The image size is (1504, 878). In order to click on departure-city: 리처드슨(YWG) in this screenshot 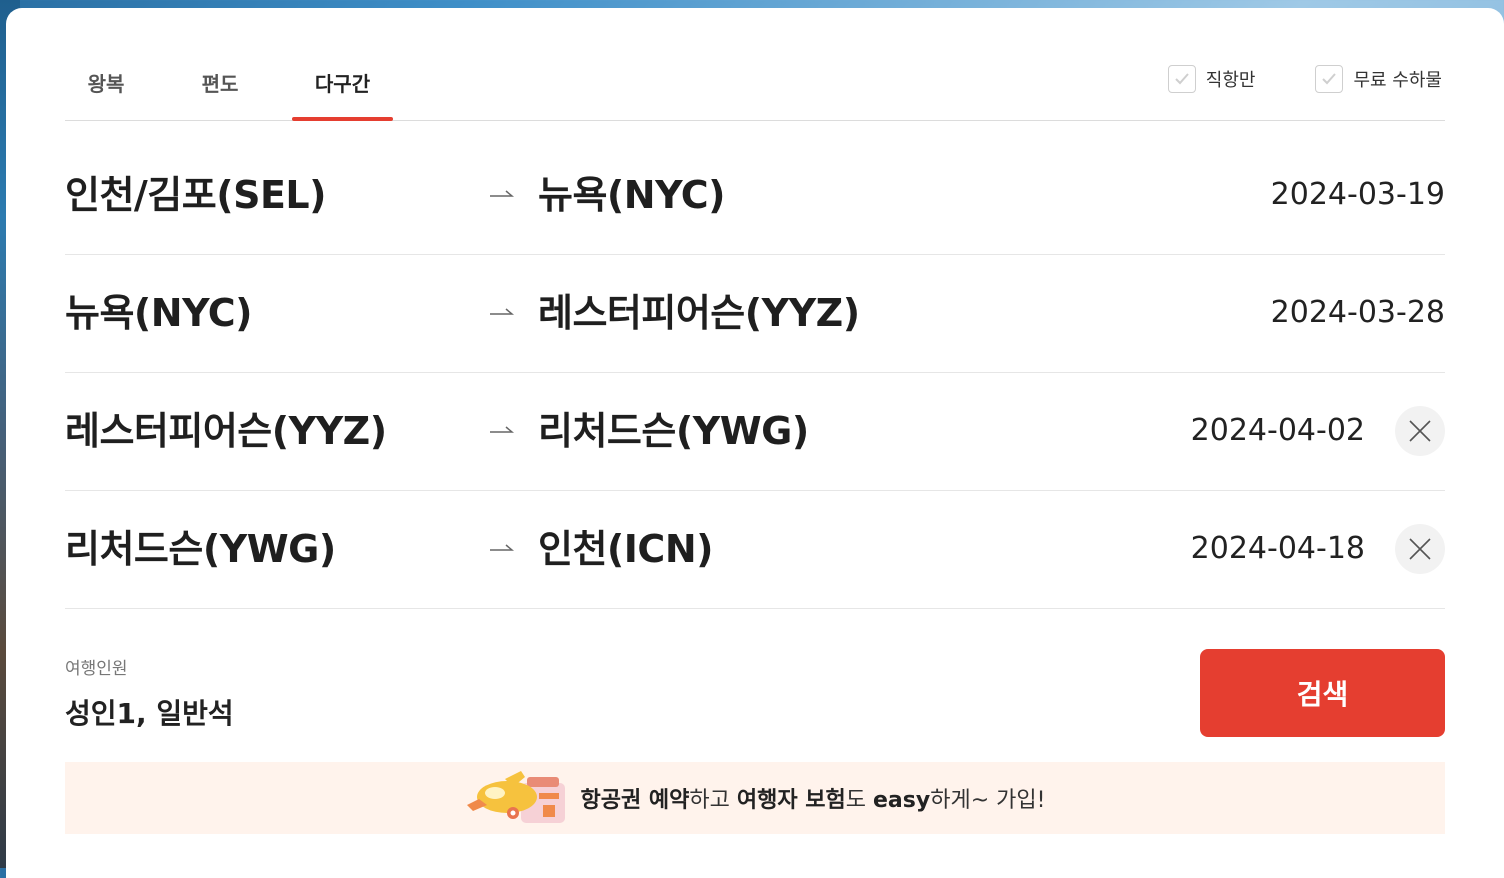, I will do `click(200, 549)`.